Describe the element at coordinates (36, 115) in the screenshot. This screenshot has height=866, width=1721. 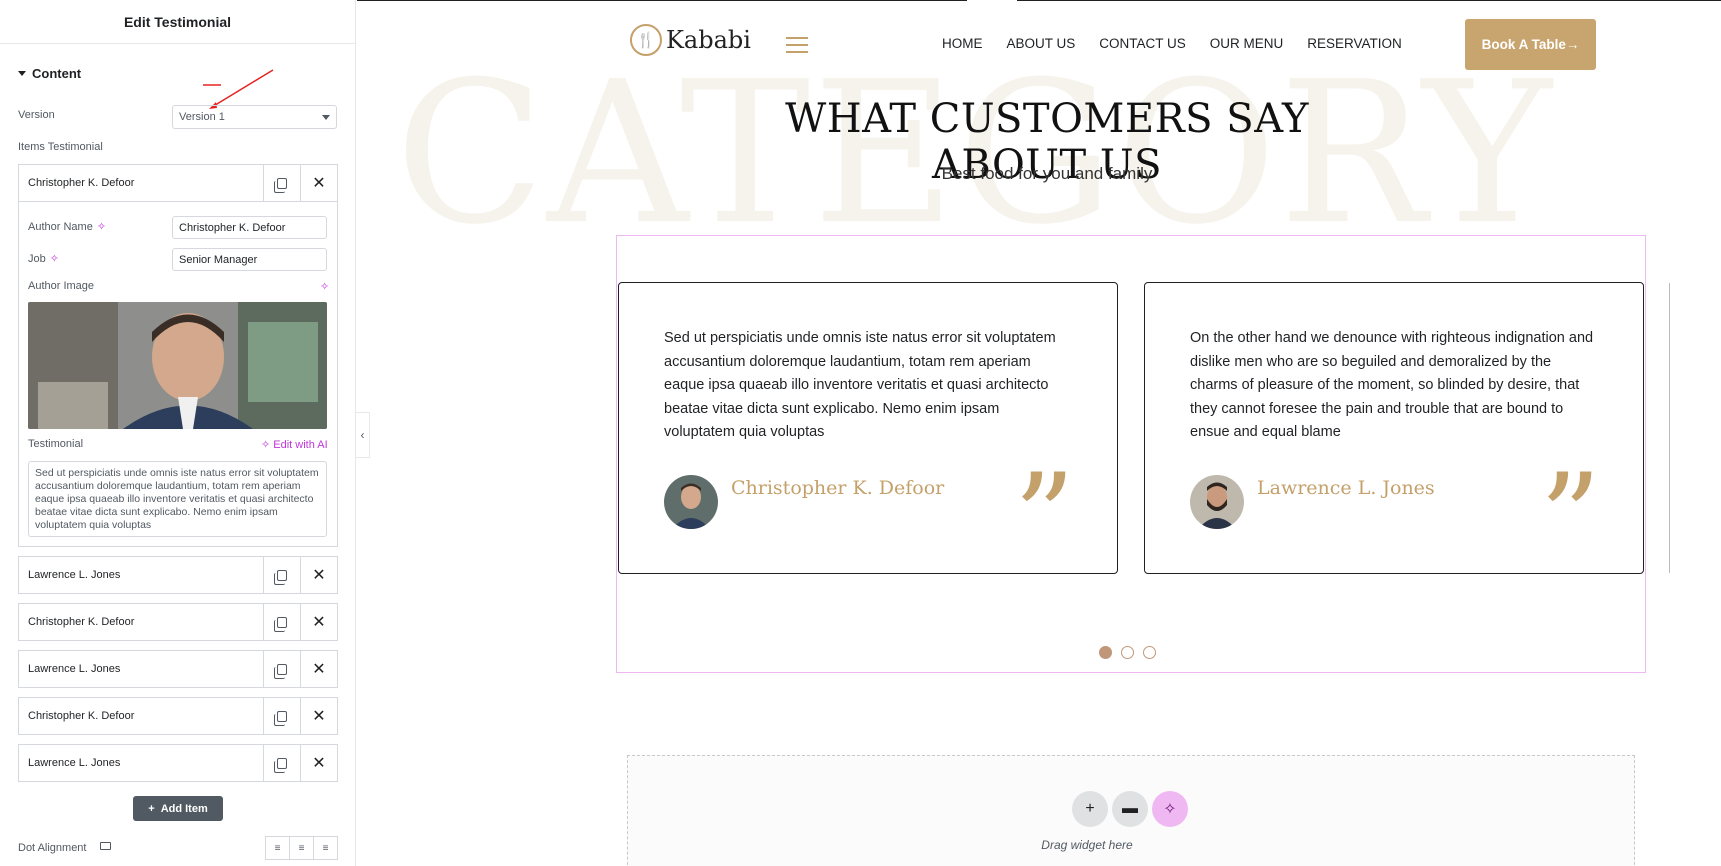
I see `version-label: Version` at that location.